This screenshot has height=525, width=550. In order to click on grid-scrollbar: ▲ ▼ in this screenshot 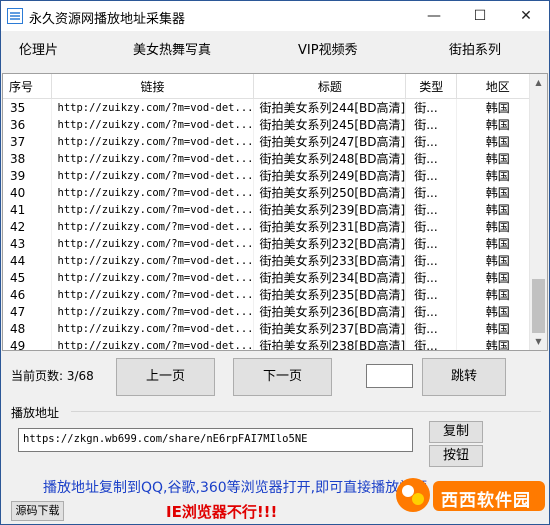, I will do `click(538, 212)`.